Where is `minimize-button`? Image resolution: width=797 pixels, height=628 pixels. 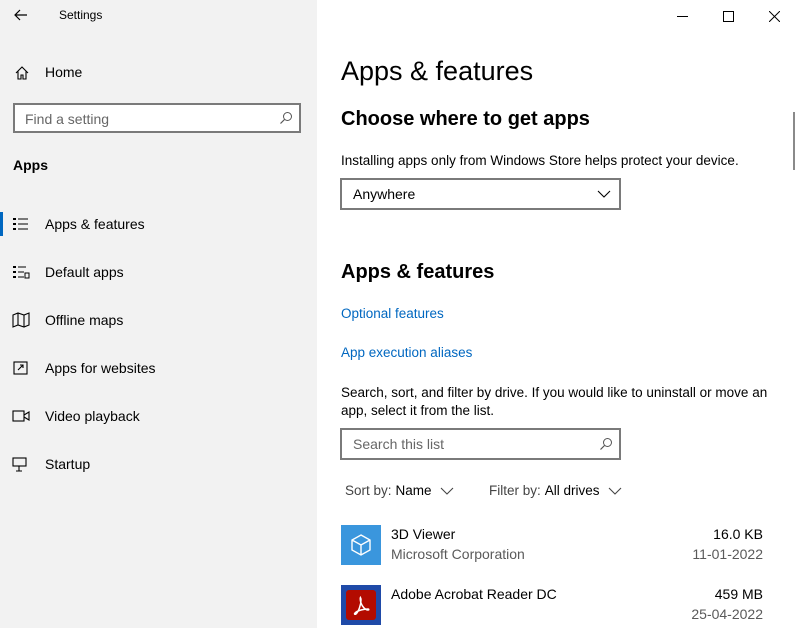 minimize-button is located at coordinates (682, 16).